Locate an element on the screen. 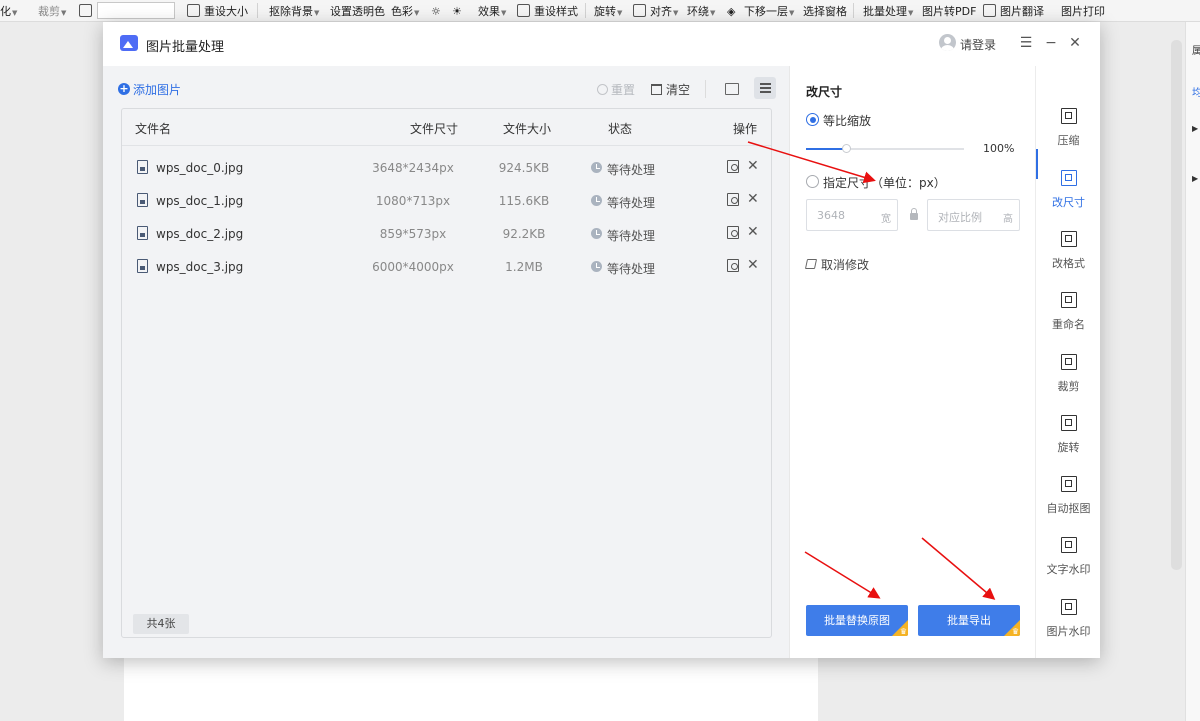 The width and height of the screenshot is (1200, 721). clock-icon is located at coordinates (596, 200).